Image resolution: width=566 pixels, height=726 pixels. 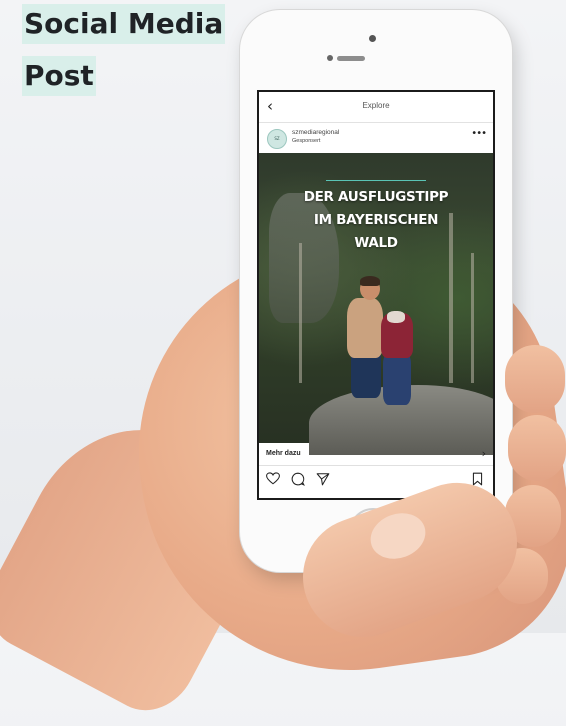 I want to click on post-text-line-1: DER AUSFLUGSTIPP, so click(x=376, y=197).